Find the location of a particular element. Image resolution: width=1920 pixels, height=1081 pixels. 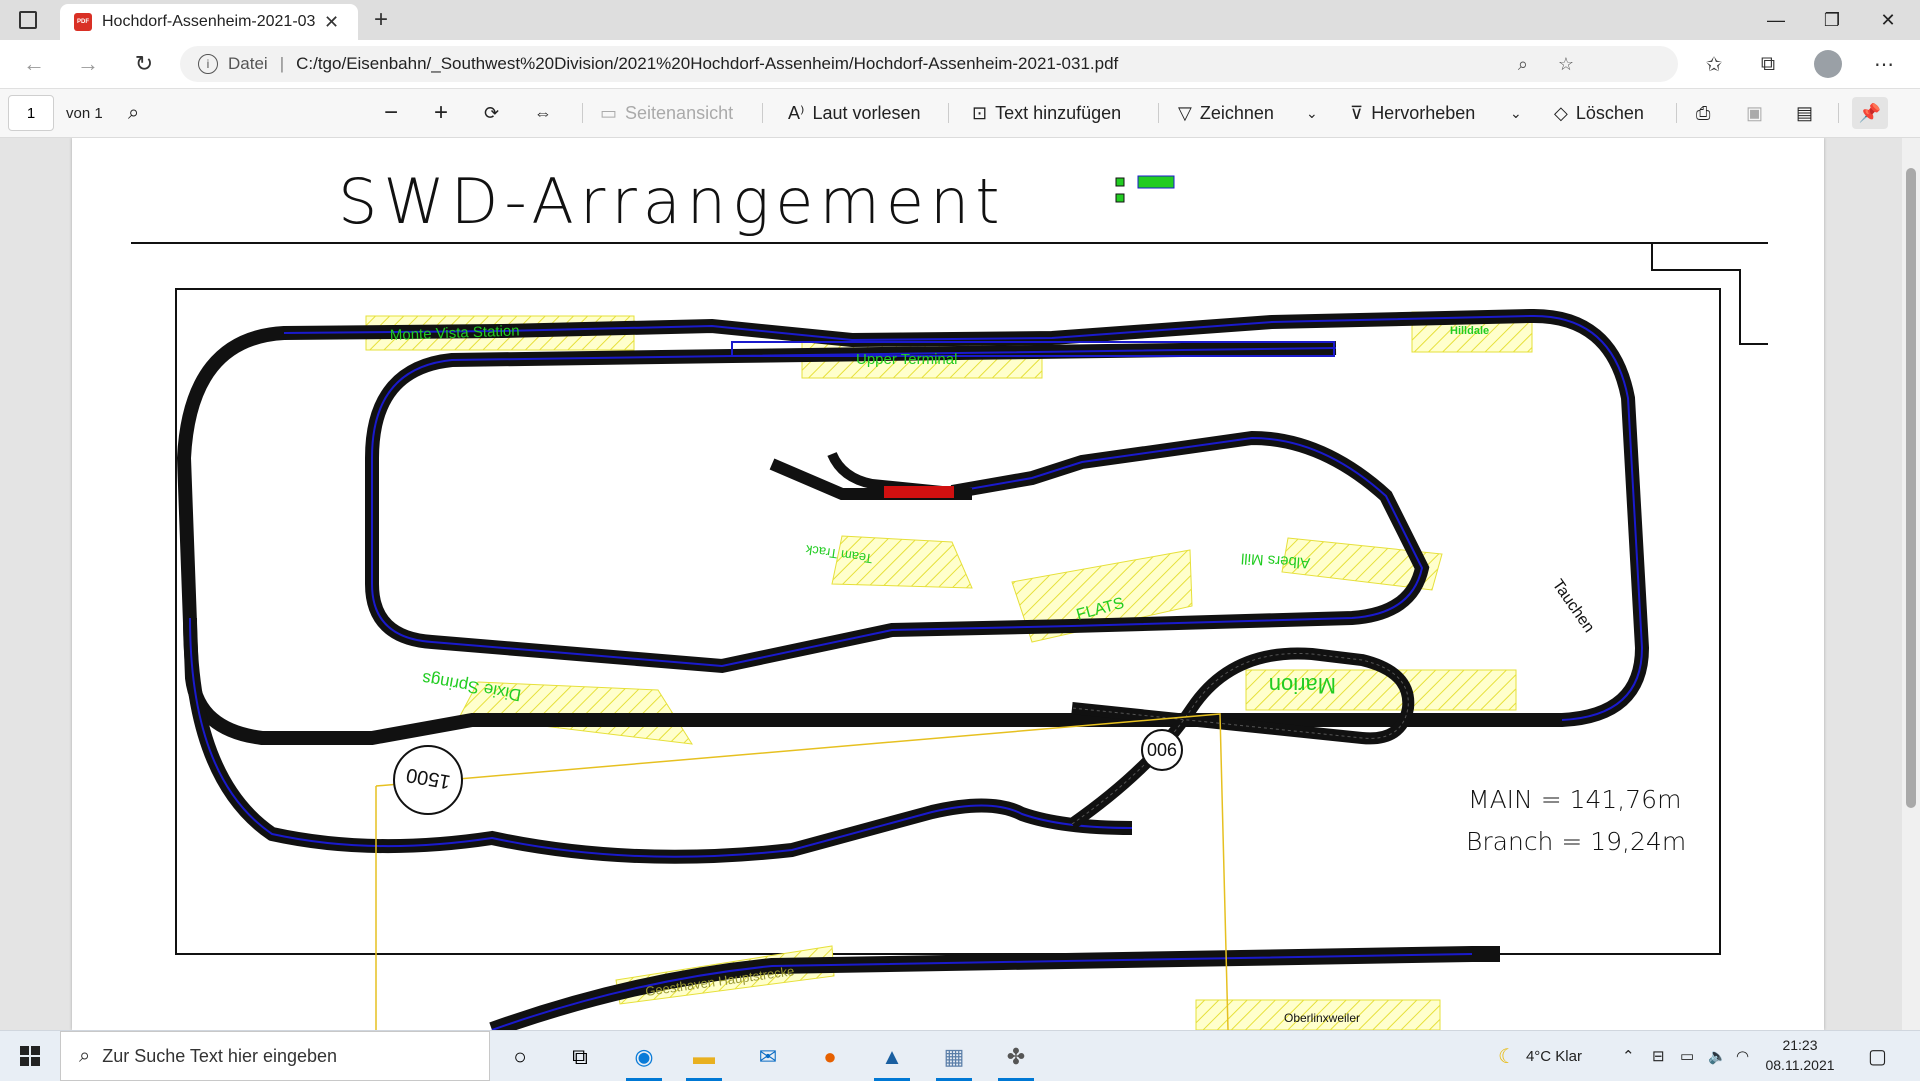

track-number-1500: 1500 is located at coordinates (428, 780).